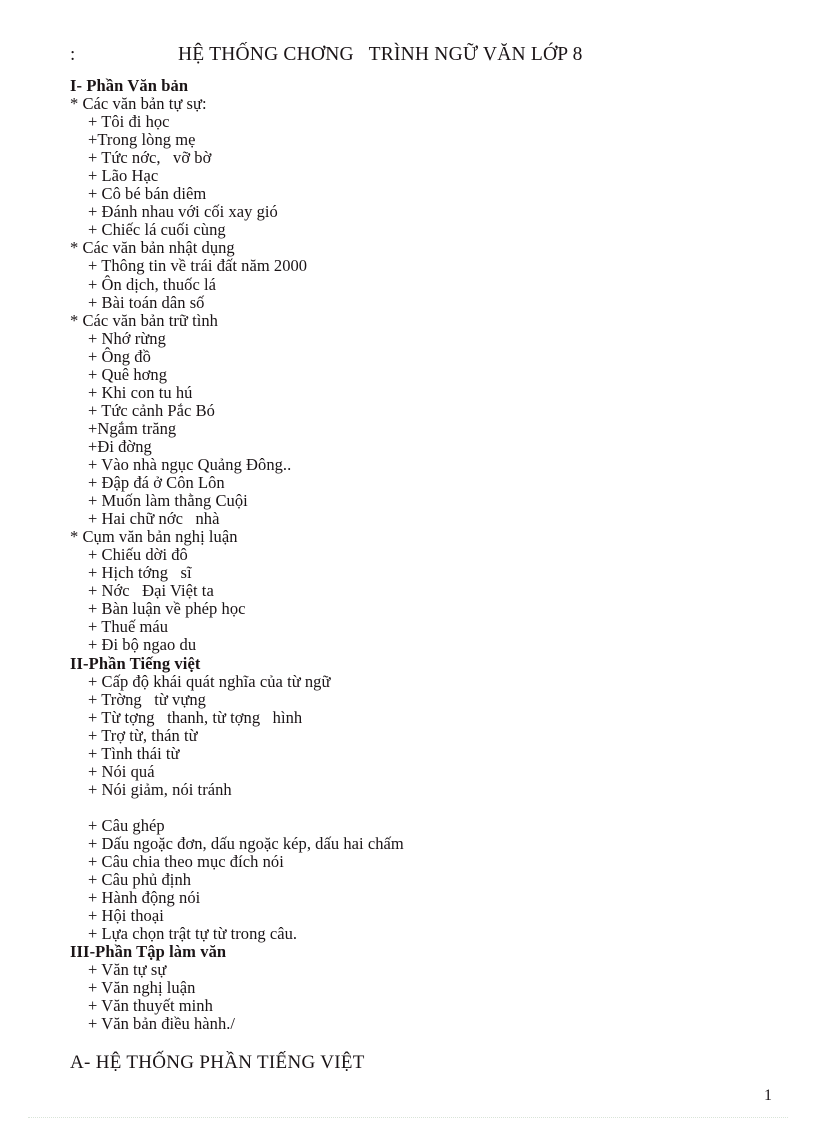 The width and height of the screenshot is (816, 1123). I want to click on outline-item: + Thuế máu, so click(128, 627).